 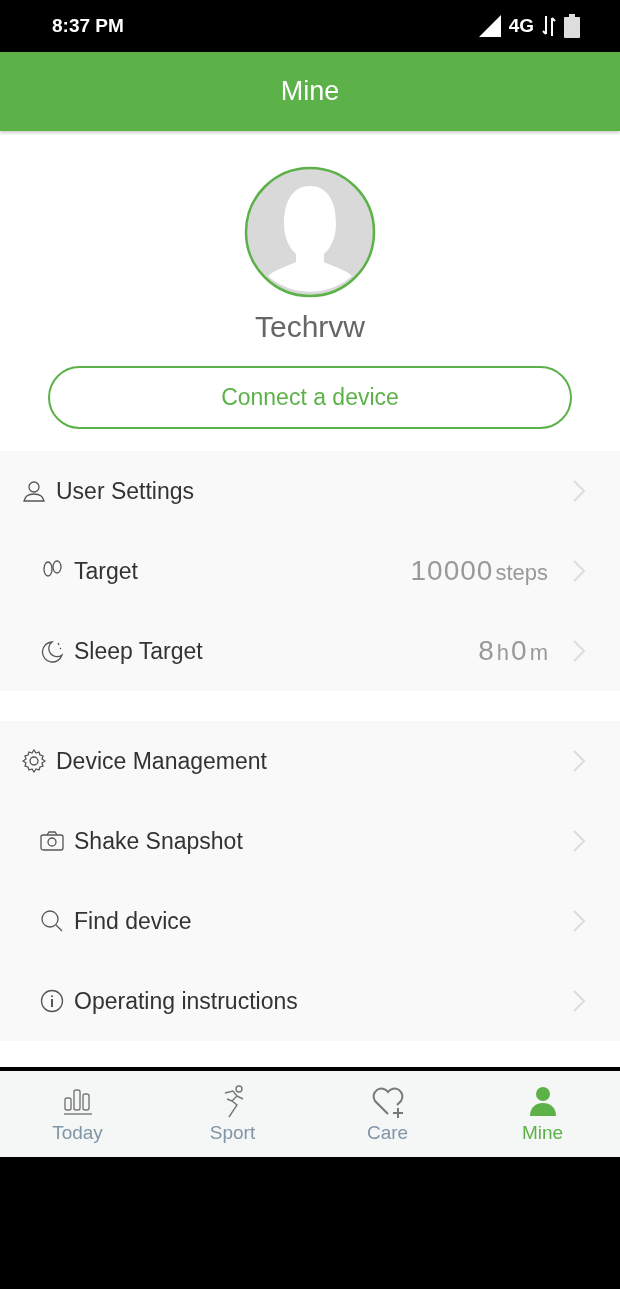 I want to click on menu-row: Find device, so click(x=319, y=921).